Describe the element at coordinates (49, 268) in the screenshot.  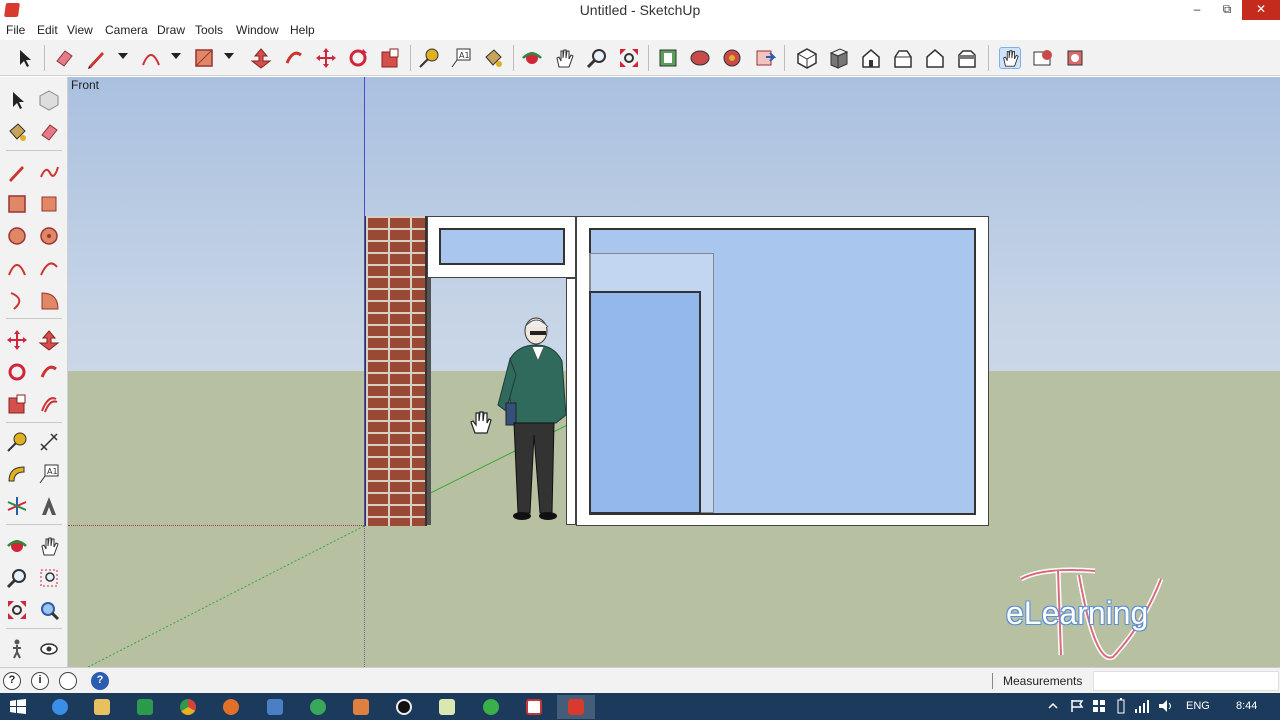
I see `two-point-arc-icon` at that location.